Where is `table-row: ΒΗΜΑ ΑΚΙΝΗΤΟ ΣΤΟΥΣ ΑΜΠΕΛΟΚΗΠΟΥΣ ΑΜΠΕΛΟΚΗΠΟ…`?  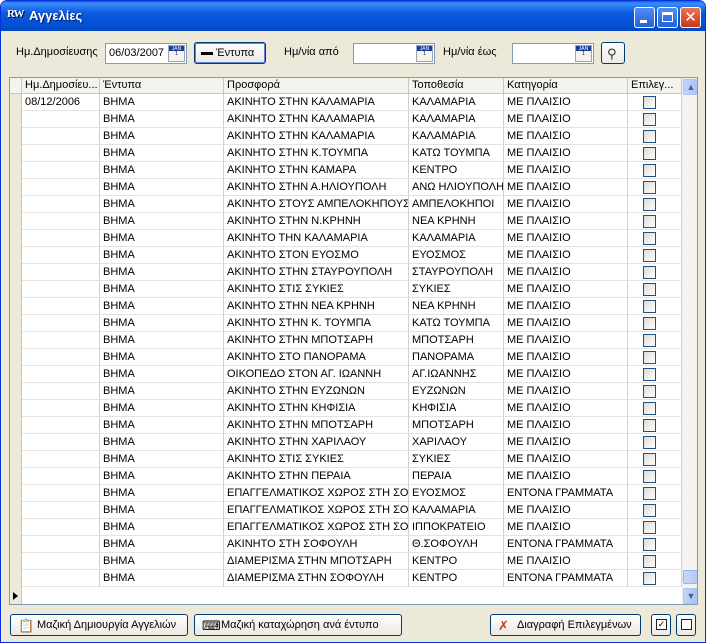 table-row: ΒΗΜΑ ΑΚΙΝΗΤΟ ΣΤΟΥΣ ΑΜΠΕΛΟΚΗΠΟΥΣ ΑΜΠΕΛΟΚΗΠΟ… is located at coordinates (352, 204).